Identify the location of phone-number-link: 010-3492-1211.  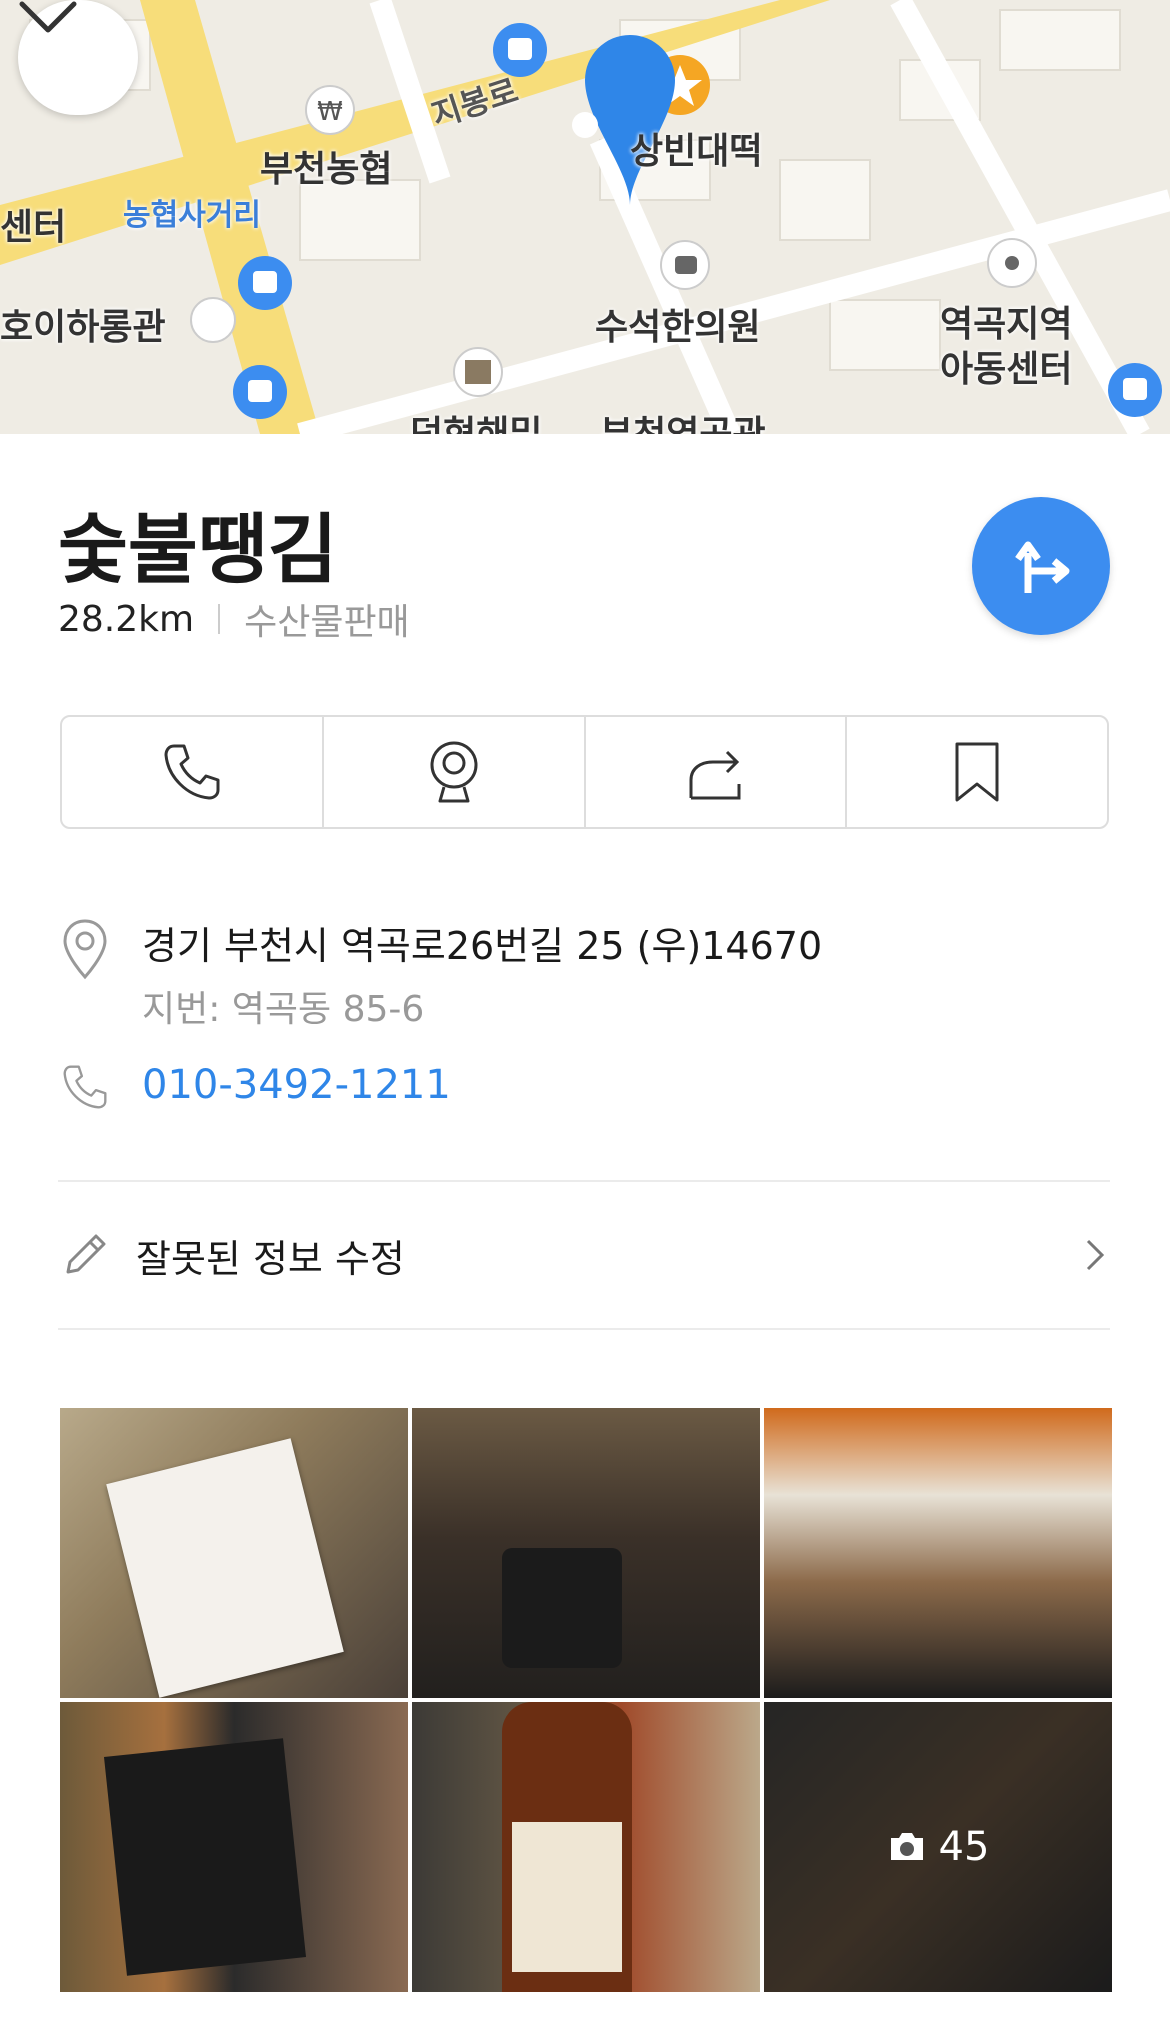
(296, 1087).